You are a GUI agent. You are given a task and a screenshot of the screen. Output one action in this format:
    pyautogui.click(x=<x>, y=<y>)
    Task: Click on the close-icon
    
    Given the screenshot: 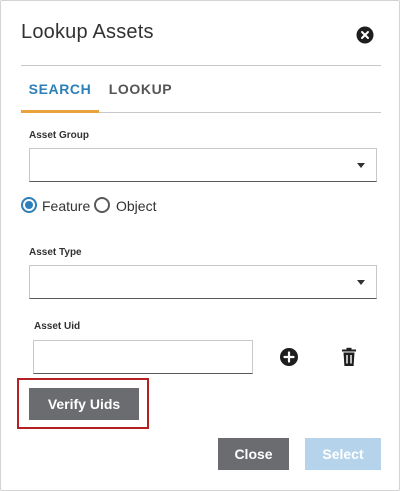 What is the action you would take?
    pyautogui.click(x=365, y=35)
    